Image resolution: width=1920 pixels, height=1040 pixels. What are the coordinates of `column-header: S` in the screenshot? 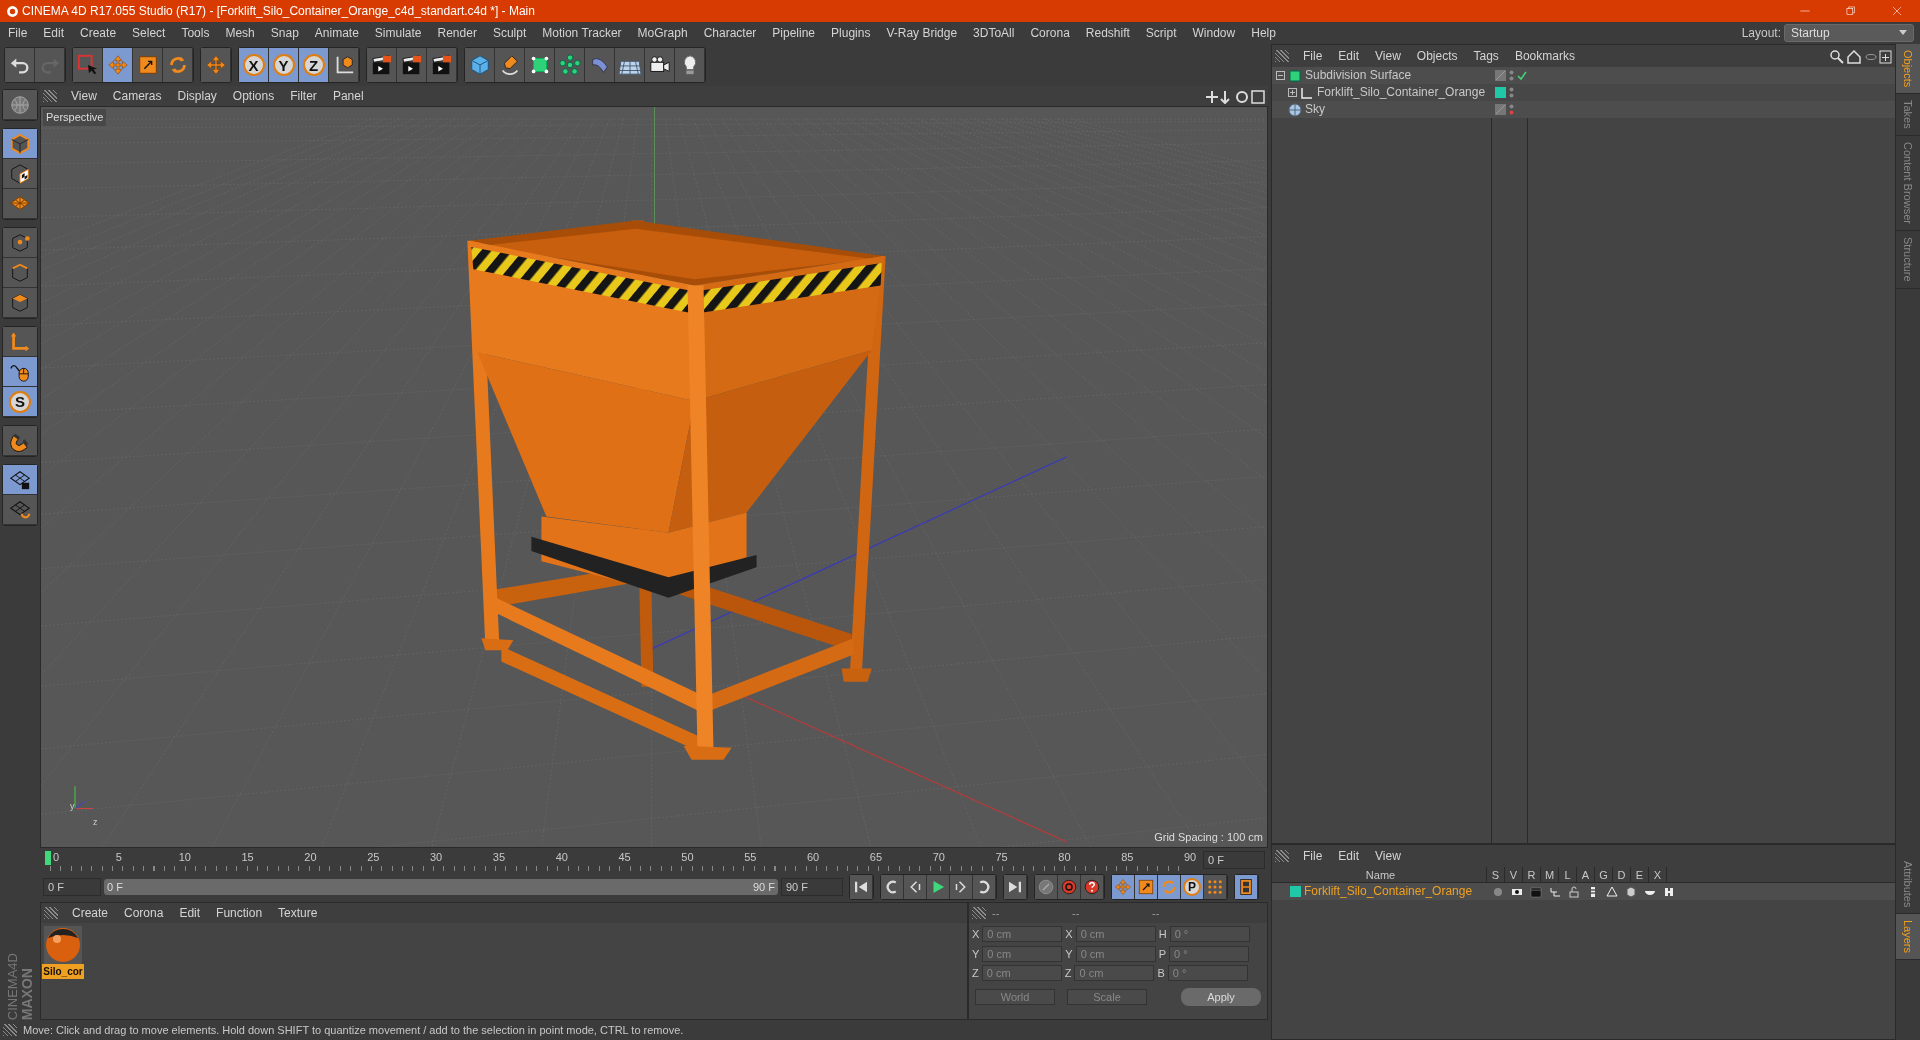 It's located at (1496, 874).